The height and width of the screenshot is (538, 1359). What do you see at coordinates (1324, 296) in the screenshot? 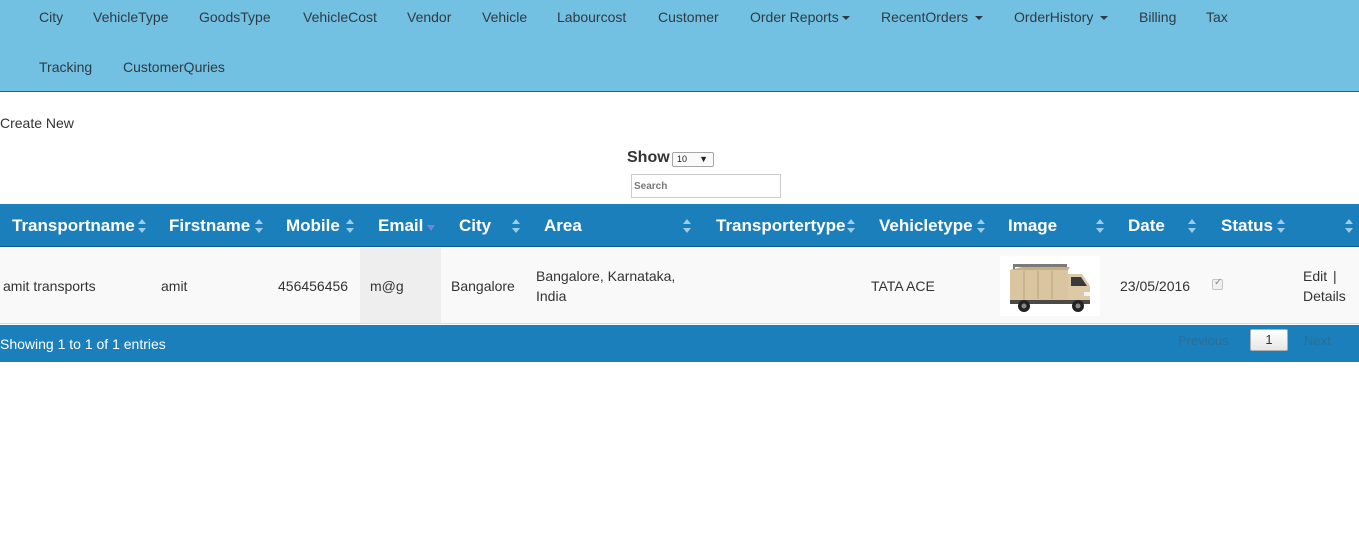
I see `details-link: Details` at bounding box center [1324, 296].